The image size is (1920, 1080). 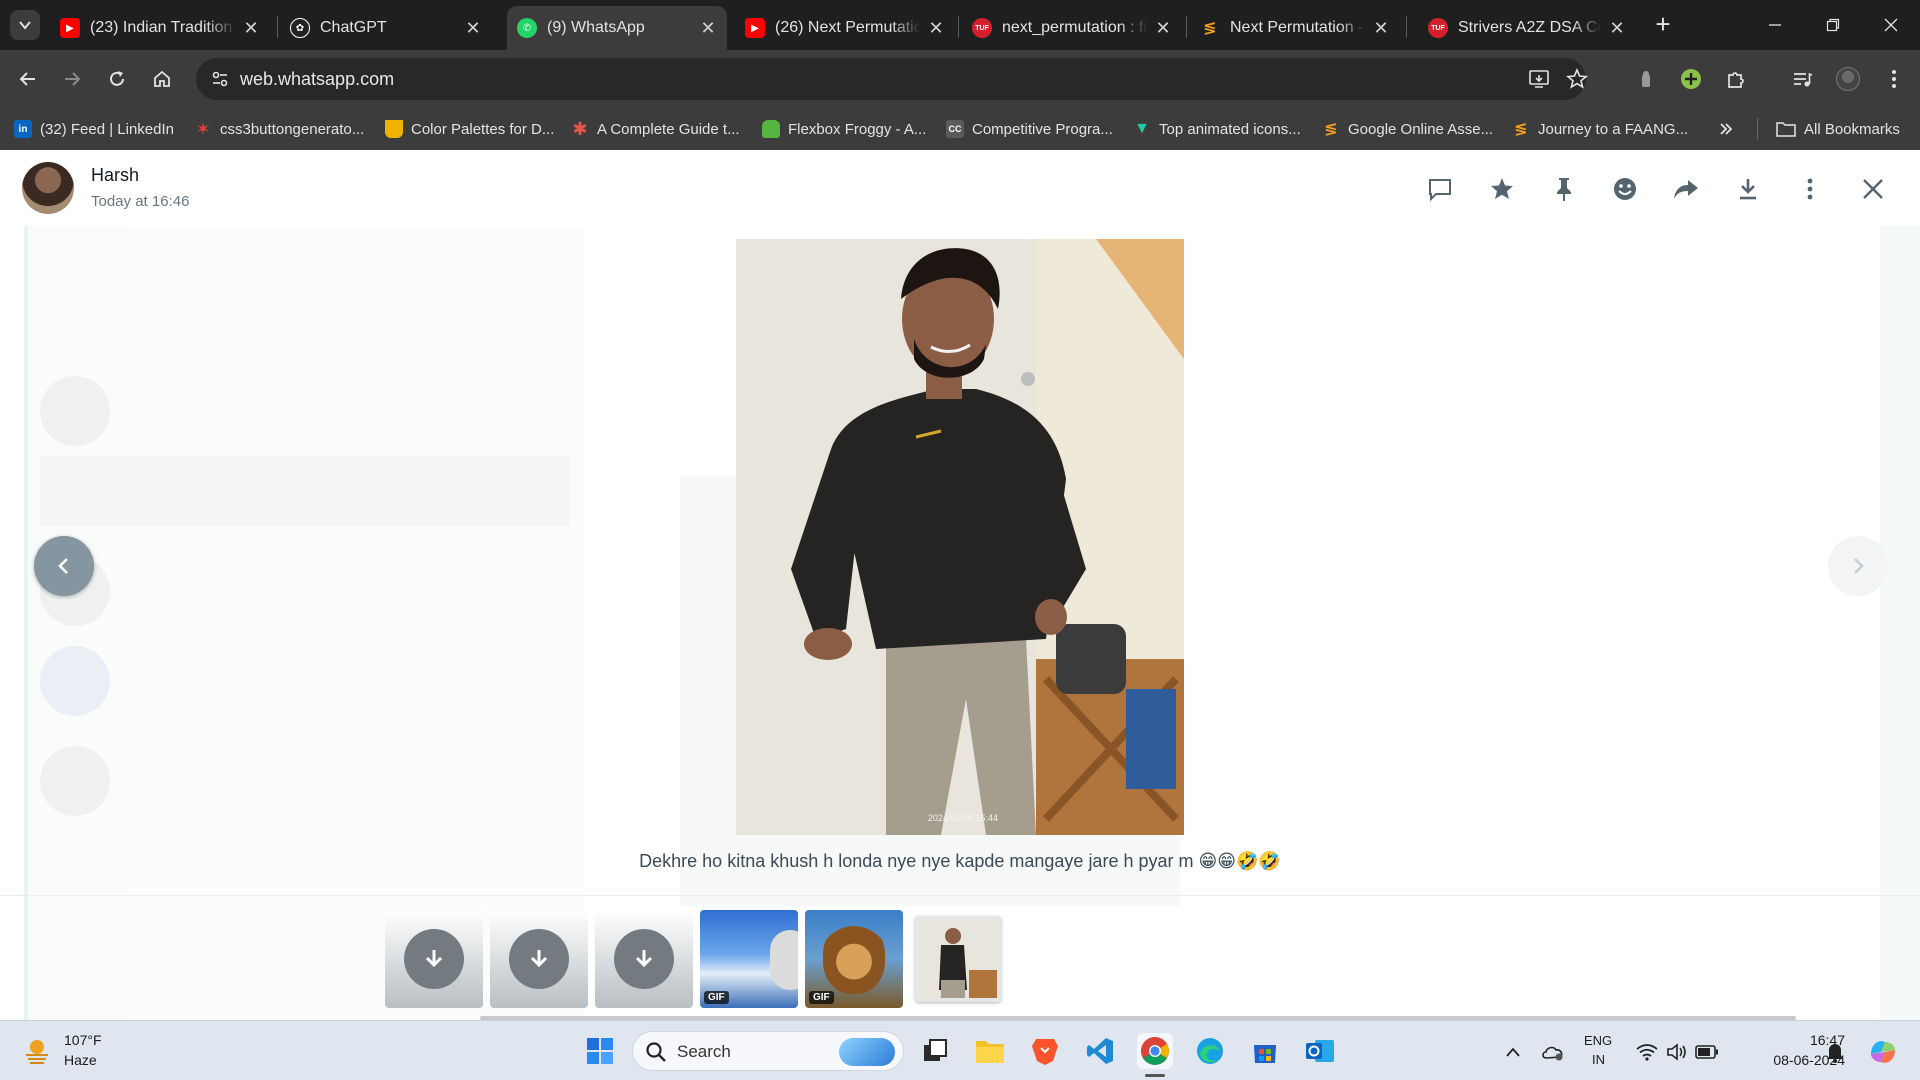 I want to click on chevron-down-icon, so click(x=25, y=25).